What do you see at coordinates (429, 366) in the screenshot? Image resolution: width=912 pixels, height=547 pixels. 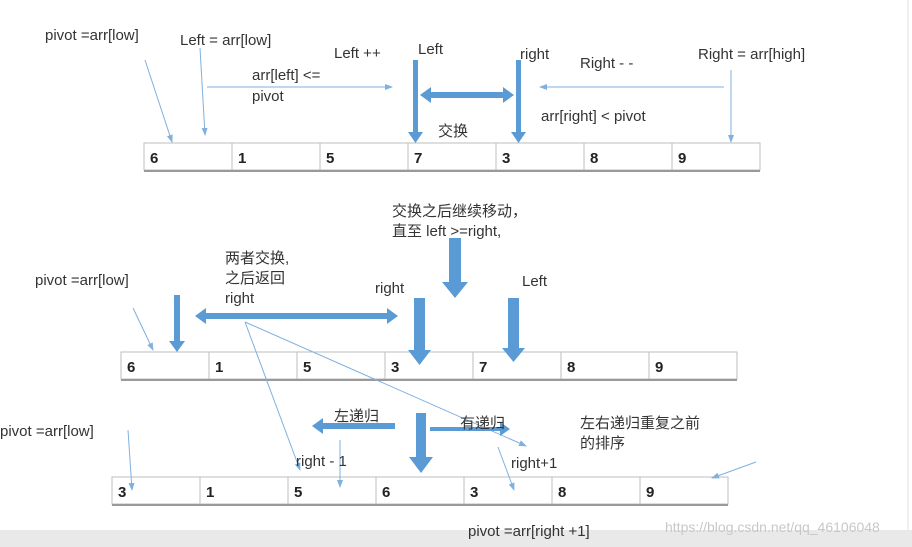 I see `array-row: 6 1 5 3 7 8 9` at bounding box center [429, 366].